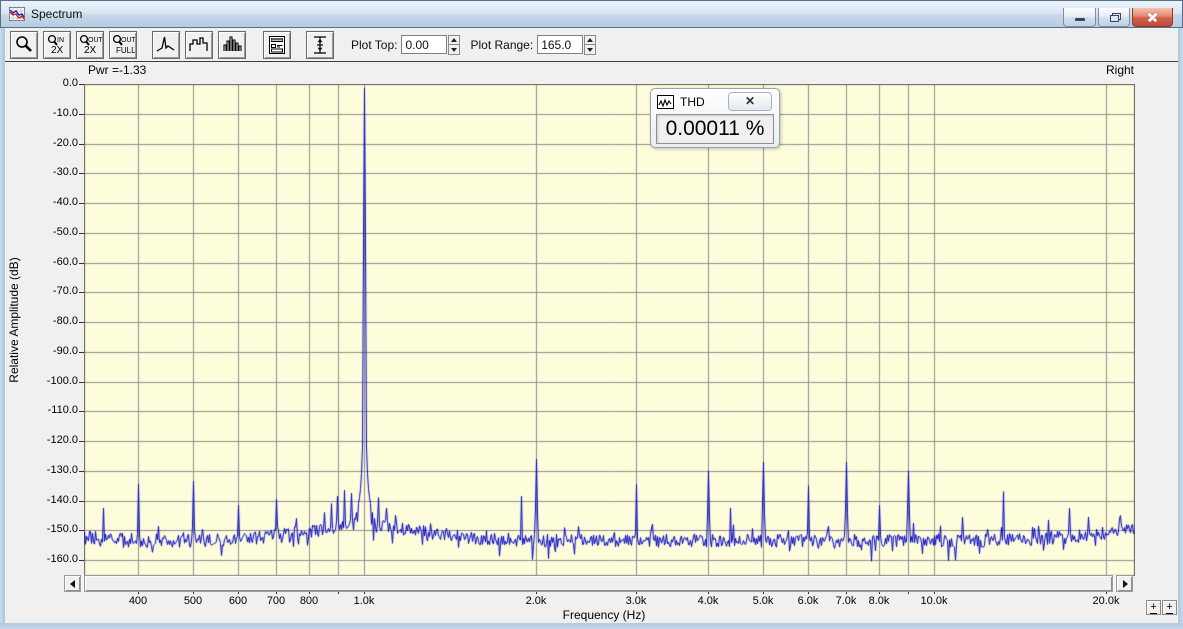 This screenshot has height=629, width=1183. I want to click on zoom-out-2x-button: OUT 2X, so click(90, 44).